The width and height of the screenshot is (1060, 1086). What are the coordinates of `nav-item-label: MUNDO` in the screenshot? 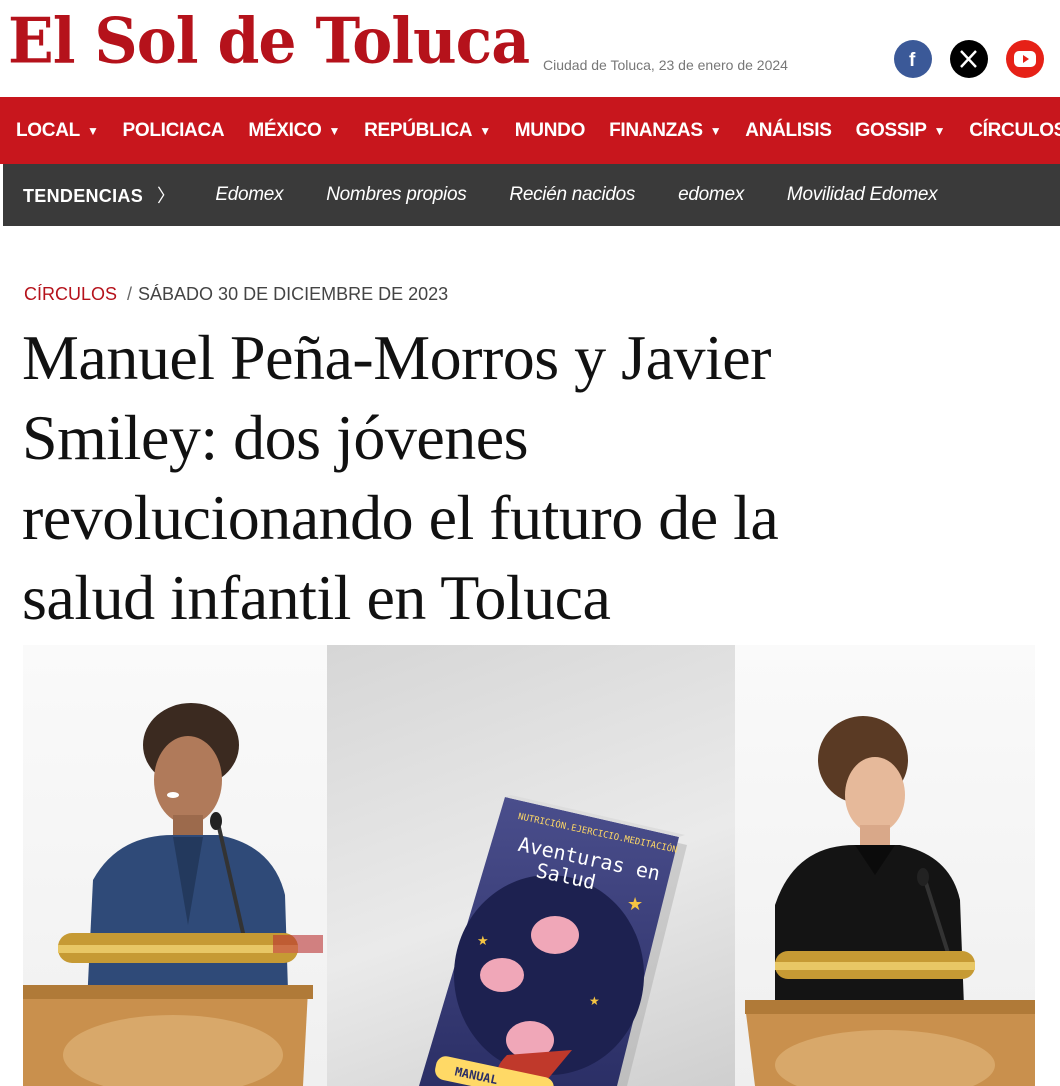 It's located at (550, 130).